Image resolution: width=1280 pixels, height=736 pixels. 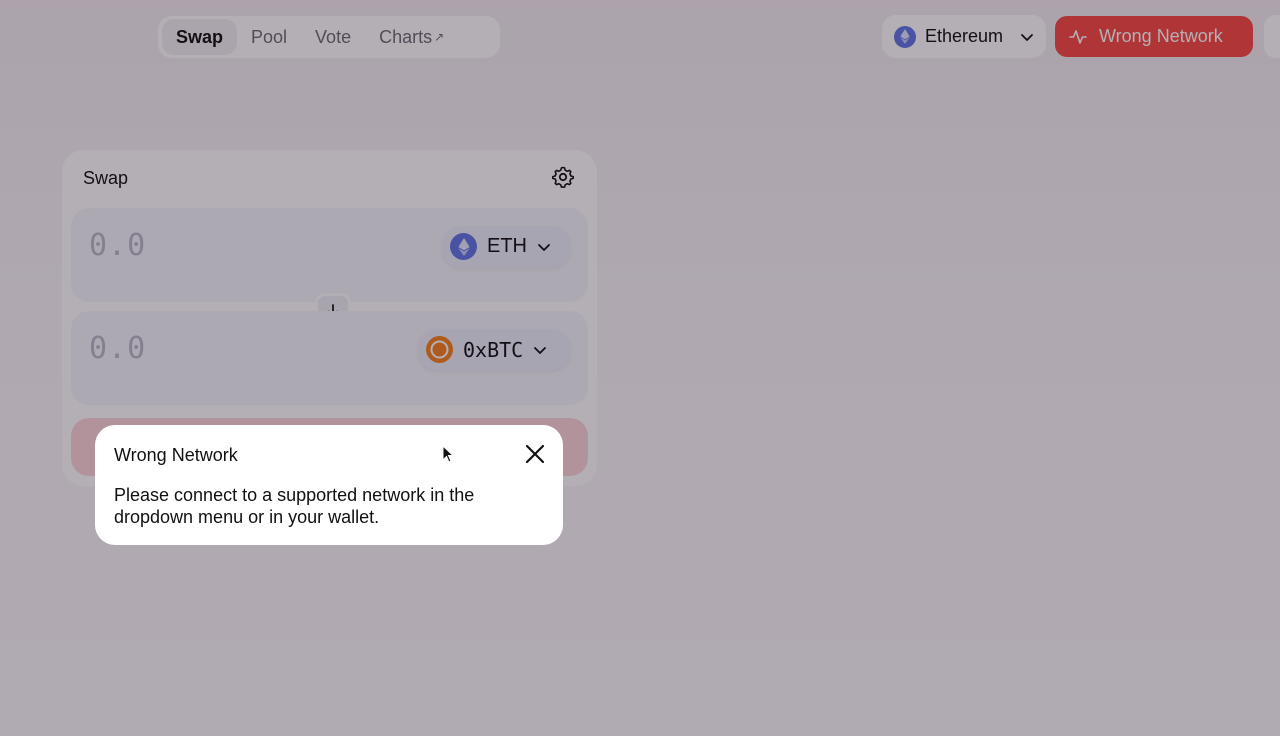 I want to click on mouse-cursor-icon, so click(x=448, y=454).